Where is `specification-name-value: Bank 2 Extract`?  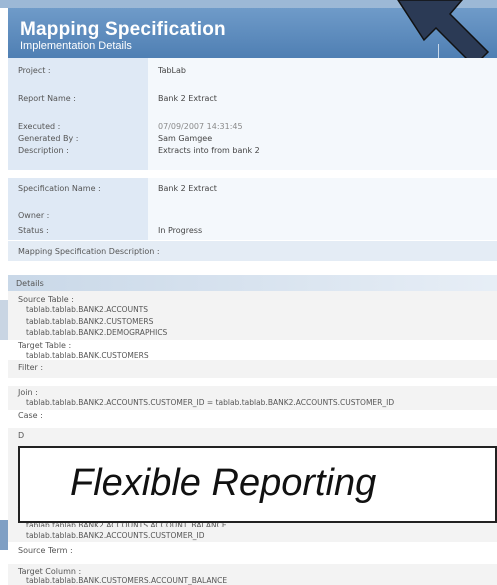 specification-name-value: Bank 2 Extract is located at coordinates (187, 188).